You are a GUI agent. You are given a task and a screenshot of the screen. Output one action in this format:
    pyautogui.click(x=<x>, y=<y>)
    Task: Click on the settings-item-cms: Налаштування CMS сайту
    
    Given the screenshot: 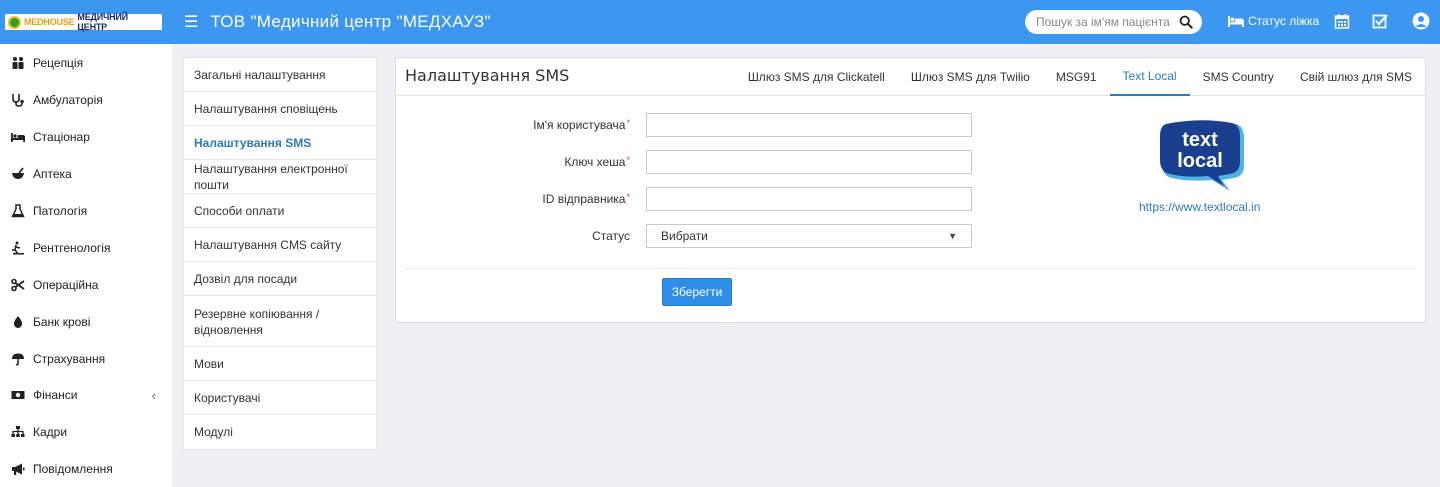 What is the action you would take?
    pyautogui.click(x=280, y=245)
    